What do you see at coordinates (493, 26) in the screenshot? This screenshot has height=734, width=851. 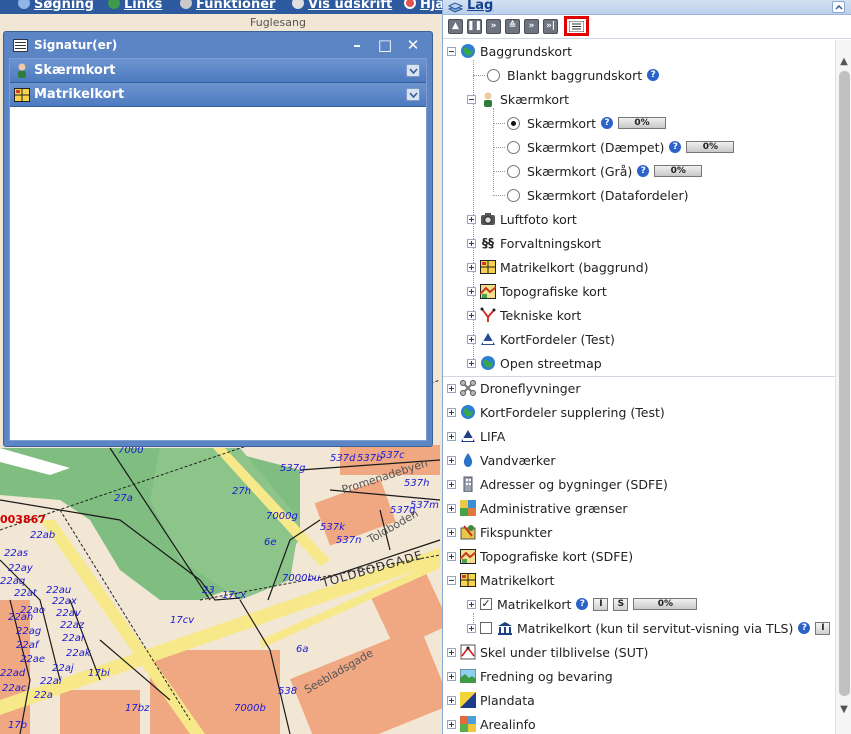 I see `fast-forward-button: »` at bounding box center [493, 26].